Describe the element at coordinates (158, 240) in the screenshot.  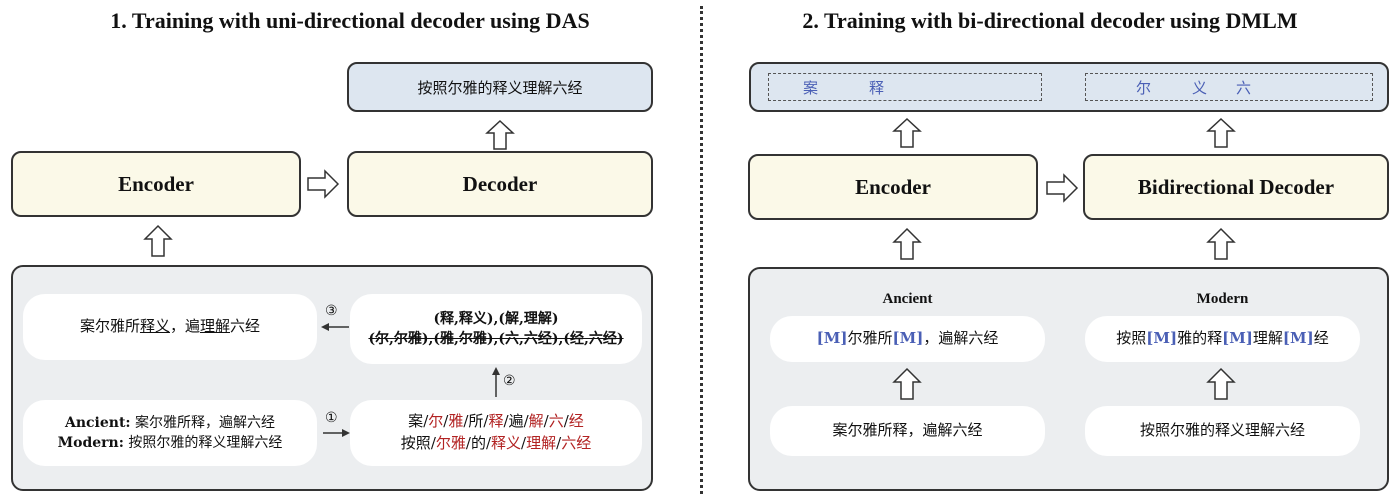
I see `left-up-arrow-icon` at that location.